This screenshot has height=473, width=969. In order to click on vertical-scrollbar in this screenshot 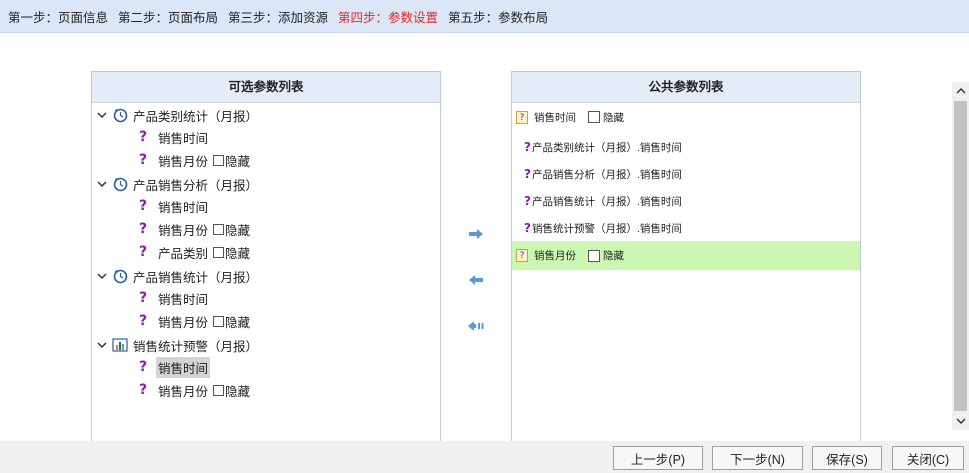, I will do `click(960, 256)`.